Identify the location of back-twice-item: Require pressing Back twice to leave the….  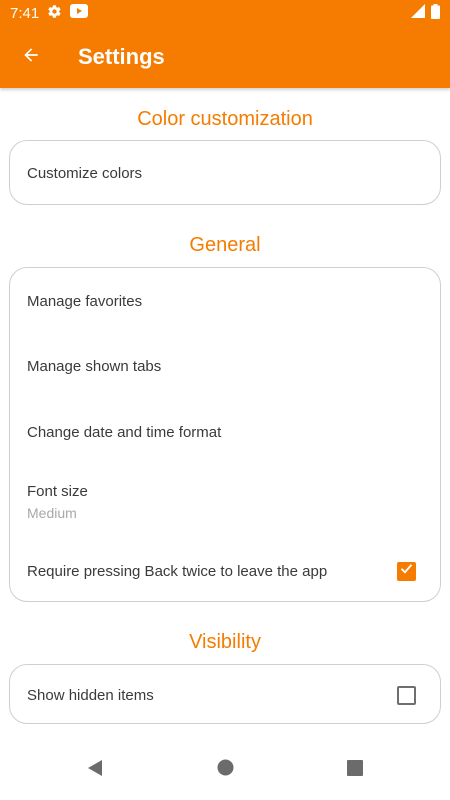
(225, 571).